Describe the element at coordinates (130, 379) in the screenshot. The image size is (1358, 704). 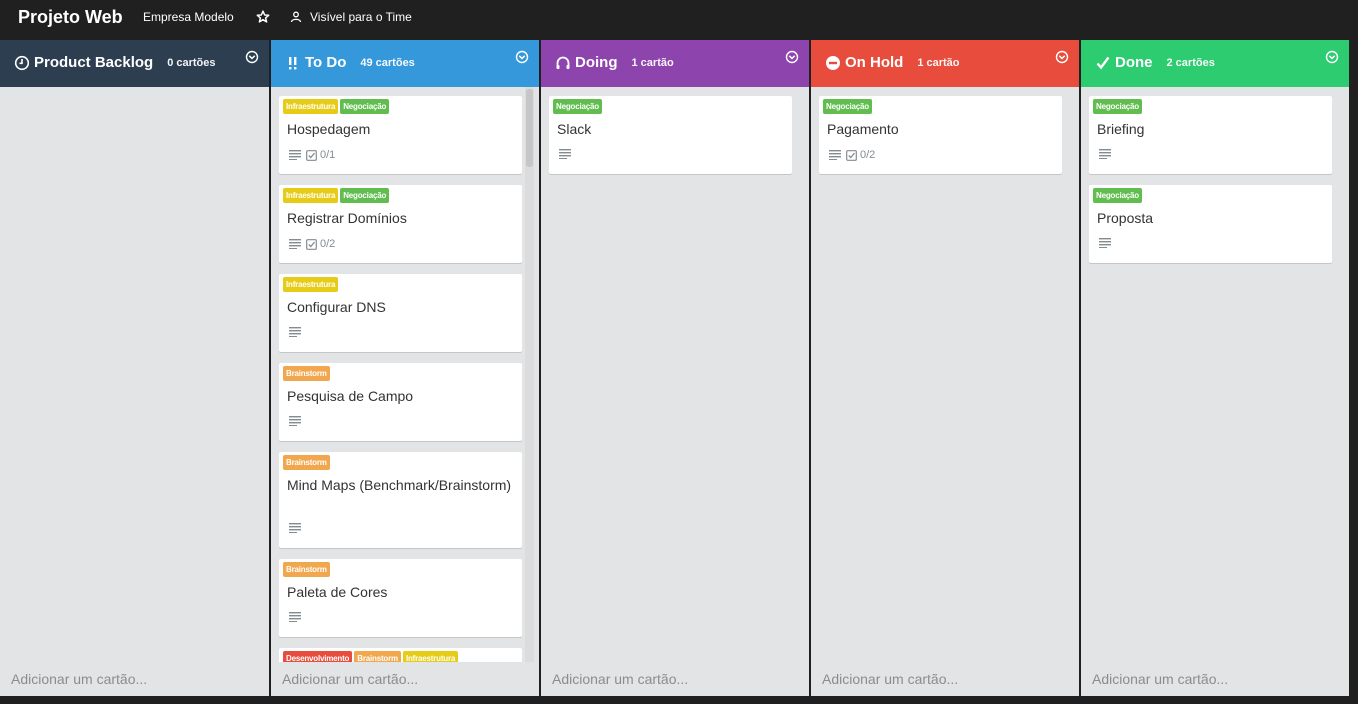
I see `card-list` at that location.